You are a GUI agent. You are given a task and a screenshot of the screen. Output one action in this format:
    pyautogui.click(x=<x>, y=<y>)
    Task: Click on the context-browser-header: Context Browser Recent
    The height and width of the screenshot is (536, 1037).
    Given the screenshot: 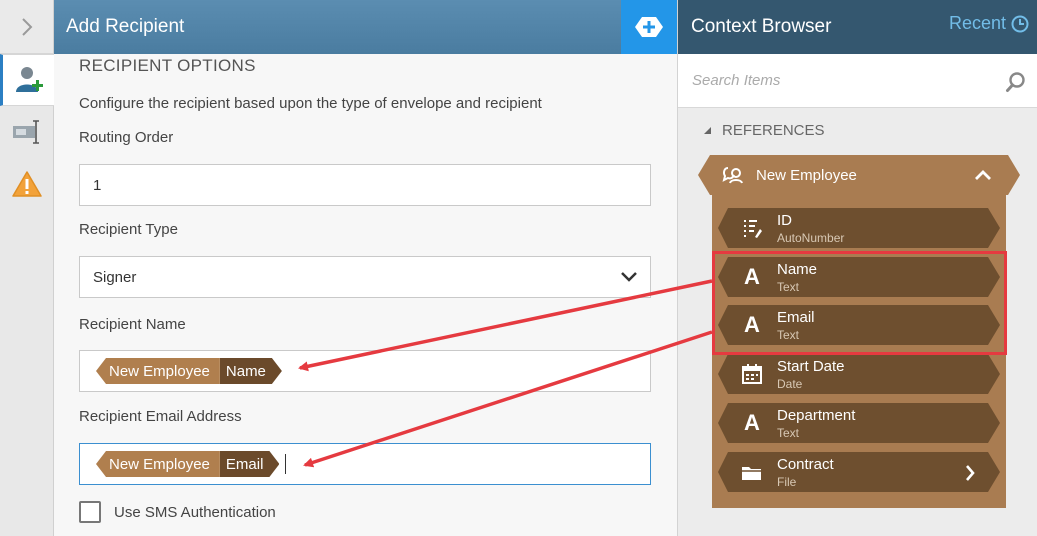 What is the action you would take?
    pyautogui.click(x=857, y=27)
    